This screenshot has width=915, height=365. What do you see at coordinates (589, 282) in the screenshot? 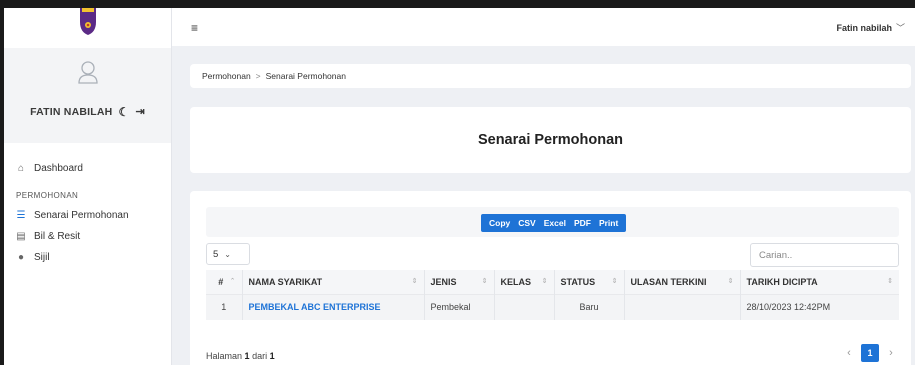
I see `column-header-status: STATUS ⇕` at bounding box center [589, 282].